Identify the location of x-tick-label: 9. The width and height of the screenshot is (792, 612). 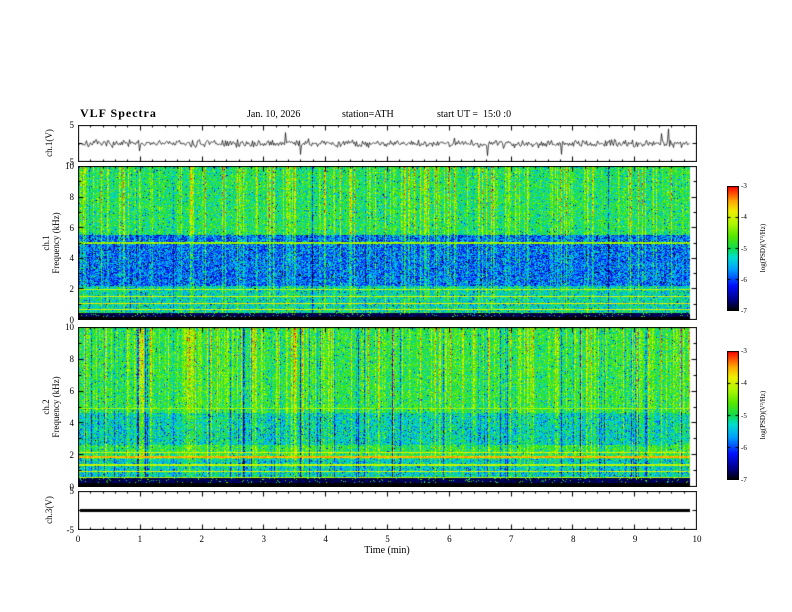
(635, 539).